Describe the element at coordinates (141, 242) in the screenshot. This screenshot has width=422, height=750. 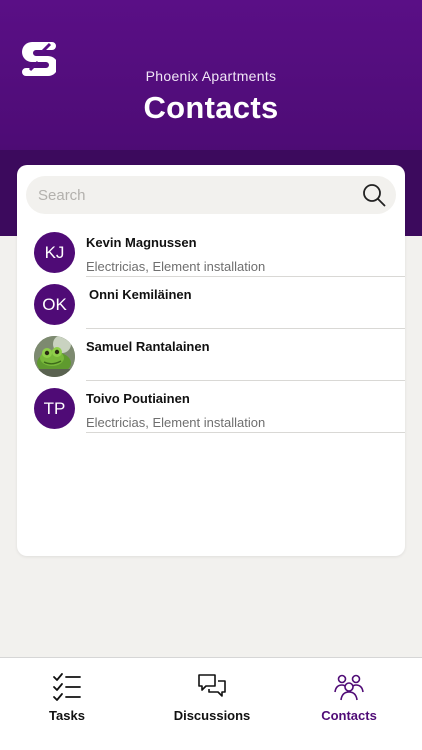
I see `contact-name: Kevin Magnussen` at that location.